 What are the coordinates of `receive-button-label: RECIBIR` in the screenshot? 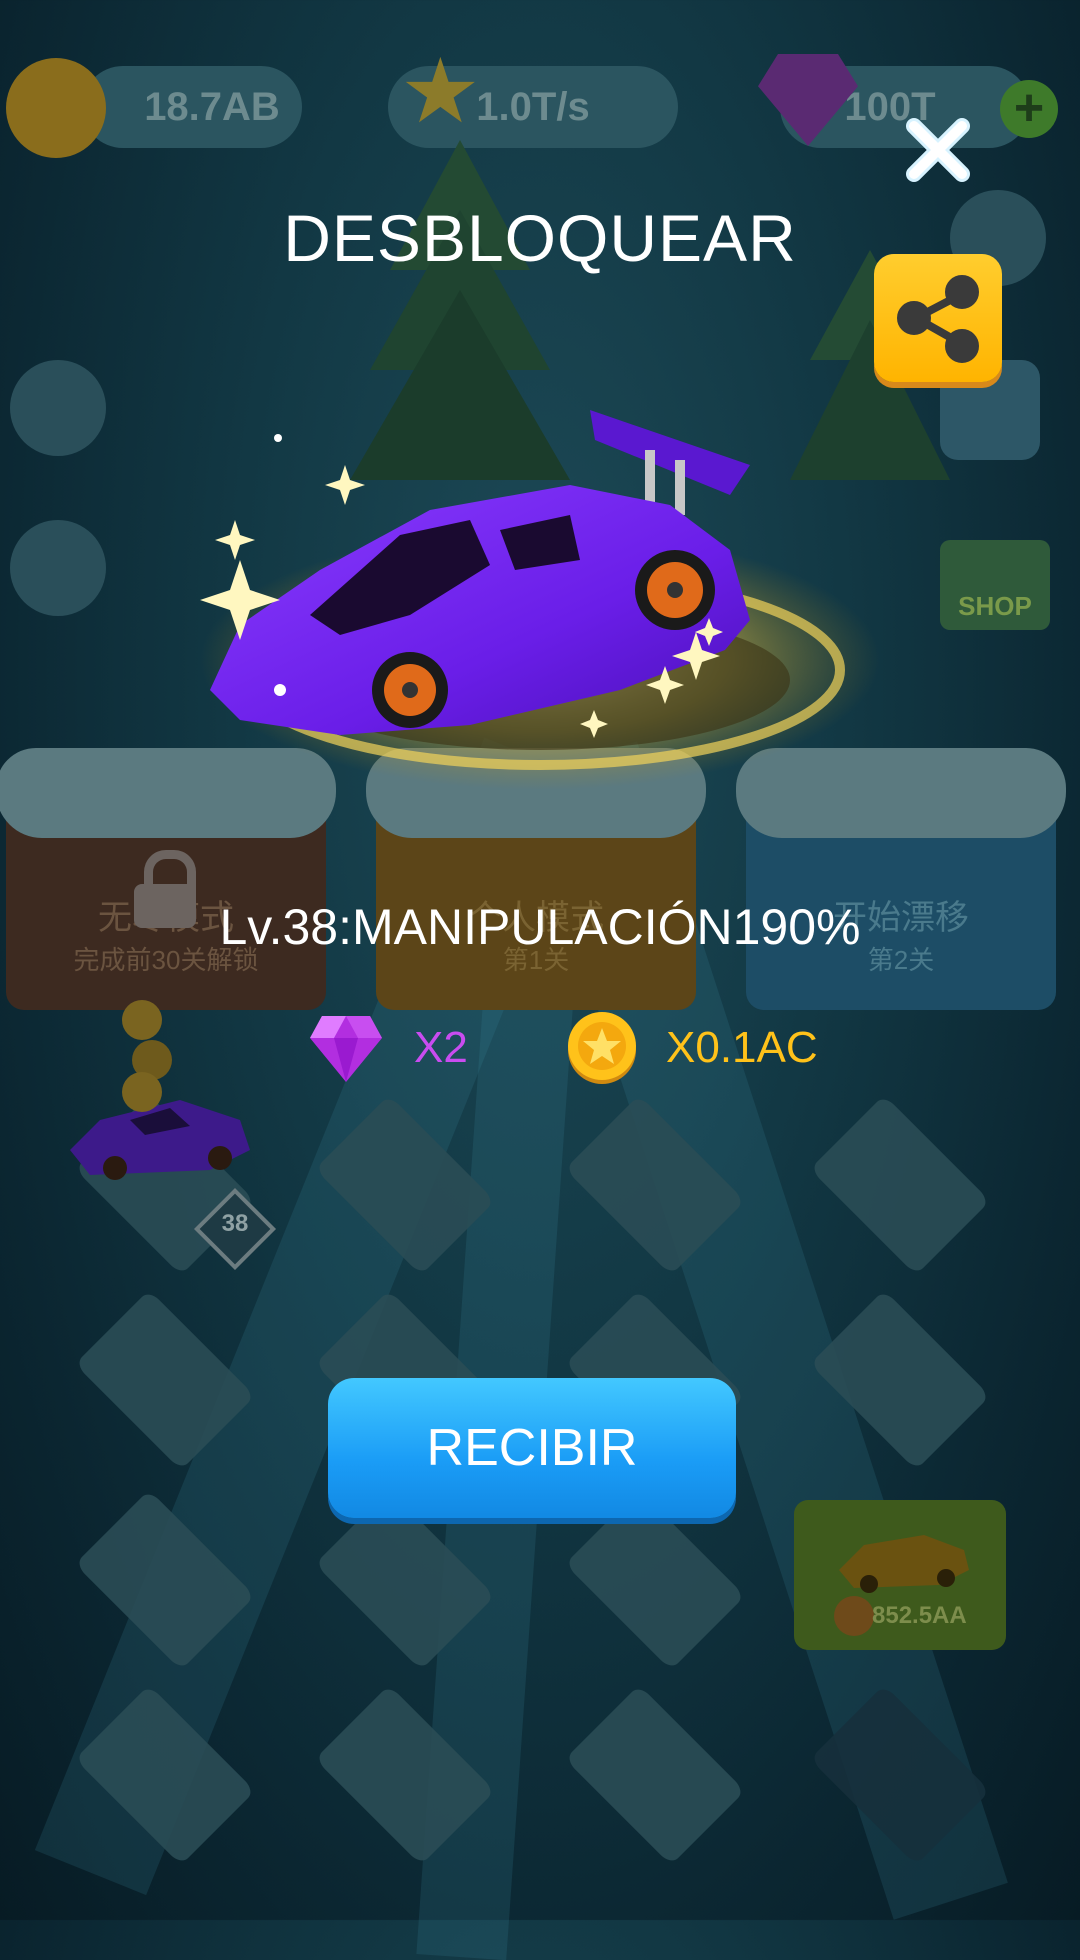 It's located at (532, 1448).